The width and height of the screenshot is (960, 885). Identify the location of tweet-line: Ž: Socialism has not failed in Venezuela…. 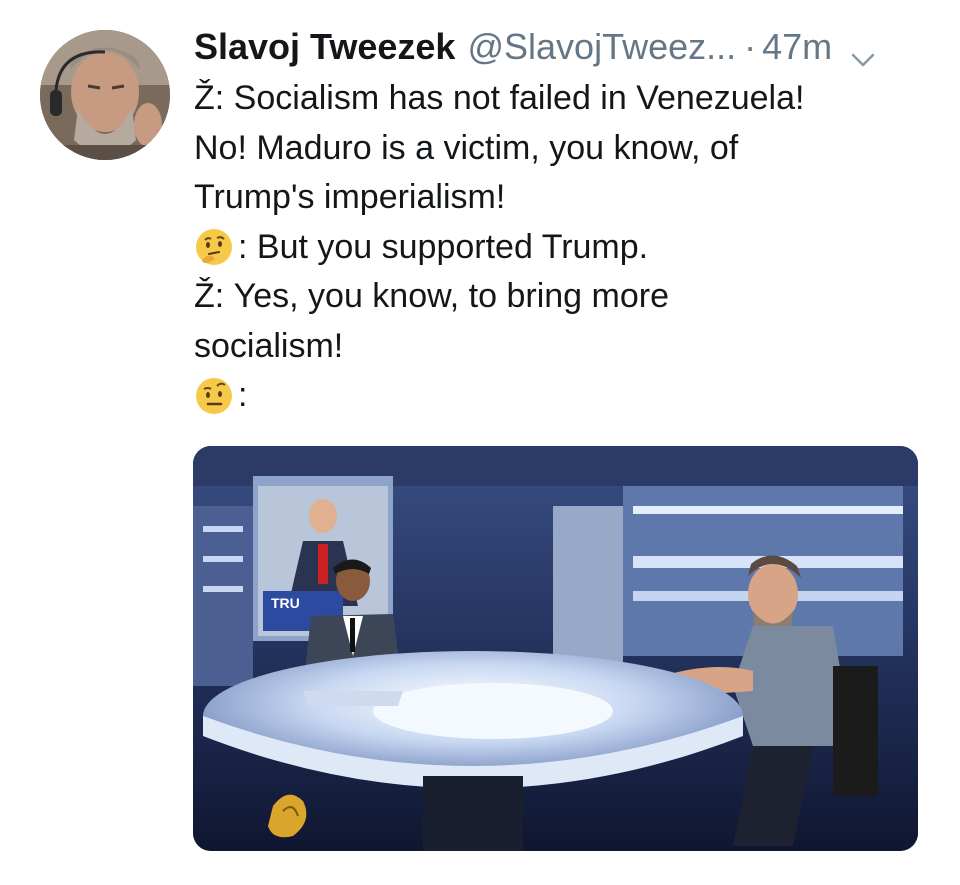
(564, 99).